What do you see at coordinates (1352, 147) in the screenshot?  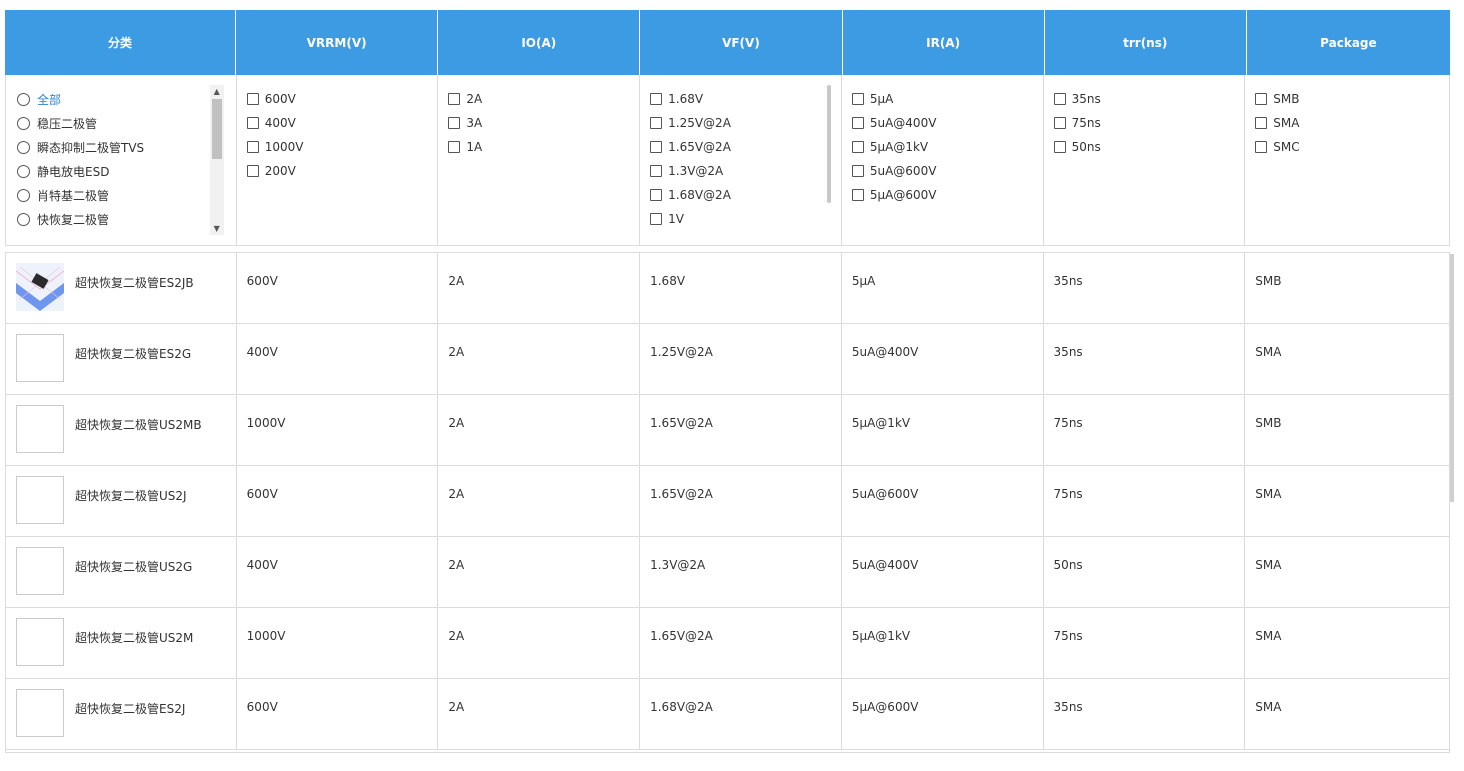 I see `package-option: SMC` at bounding box center [1352, 147].